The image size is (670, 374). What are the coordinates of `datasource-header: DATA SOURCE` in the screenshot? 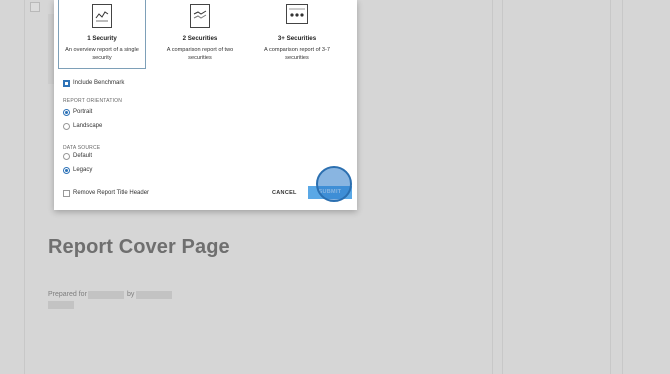 It's located at (82, 148).